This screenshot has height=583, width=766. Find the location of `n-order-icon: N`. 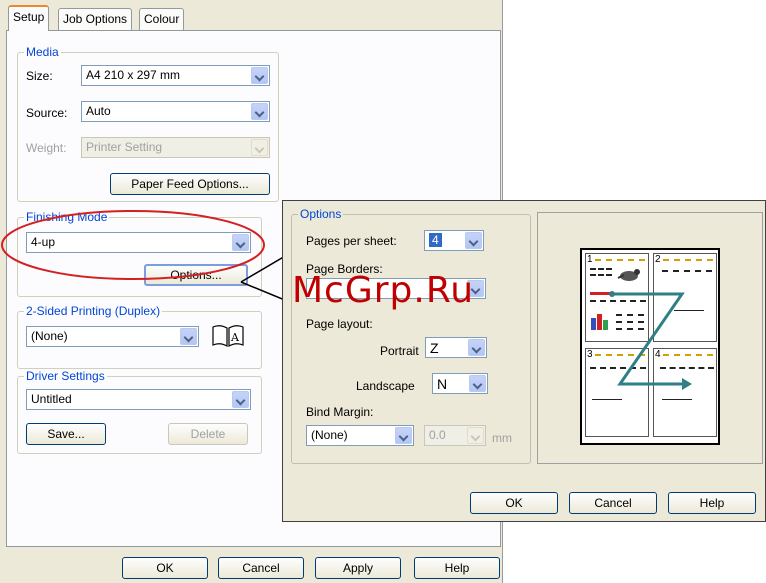

n-order-icon: N is located at coordinates (442, 384).